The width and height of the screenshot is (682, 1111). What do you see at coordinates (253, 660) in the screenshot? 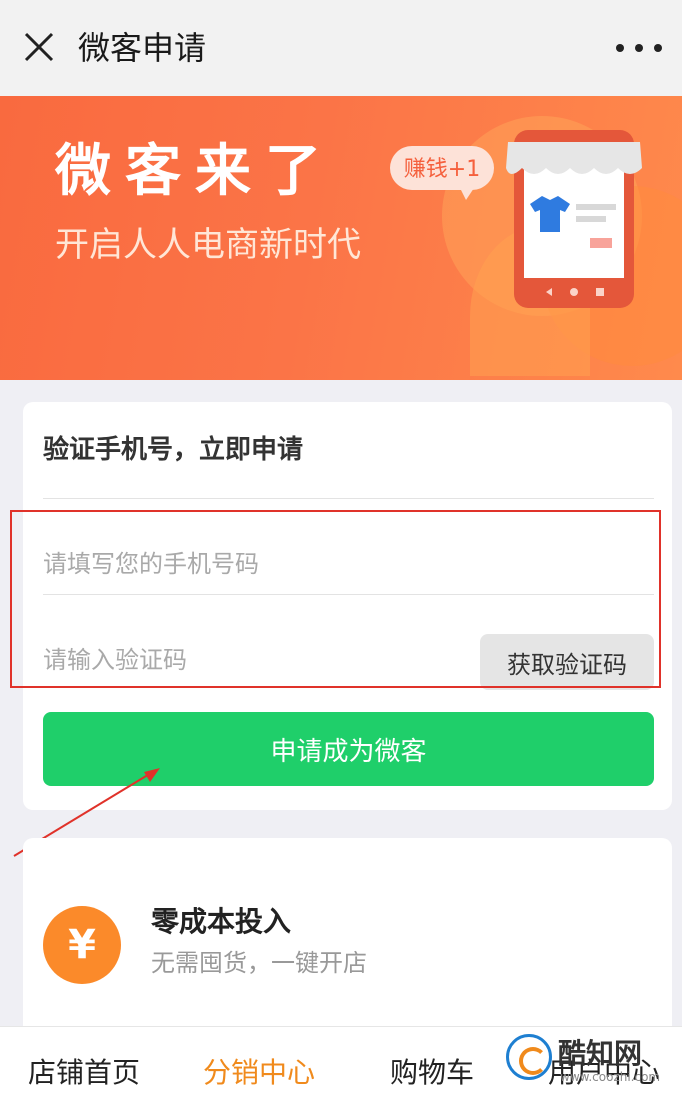
I see `verification-code-input` at bounding box center [253, 660].